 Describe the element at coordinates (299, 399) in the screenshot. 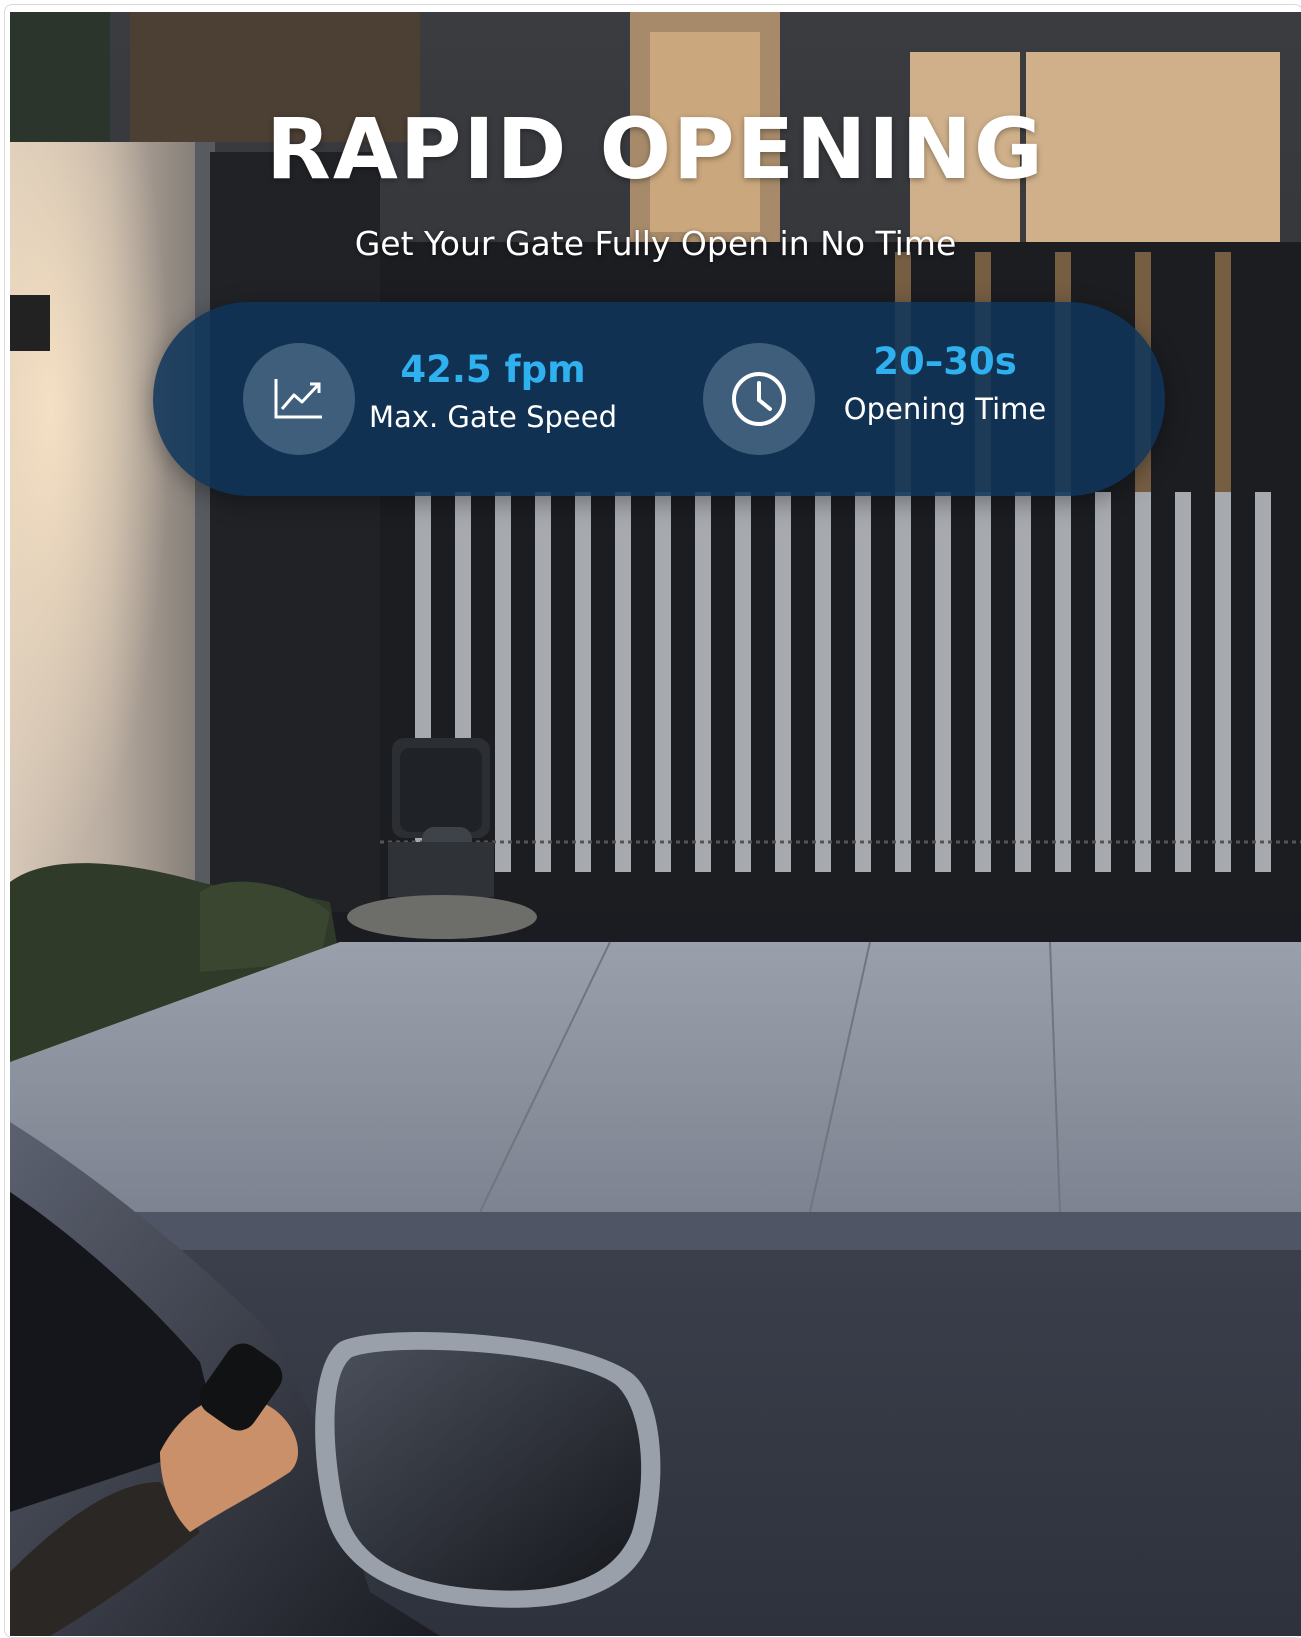

I see `trend-chart-icon` at that location.